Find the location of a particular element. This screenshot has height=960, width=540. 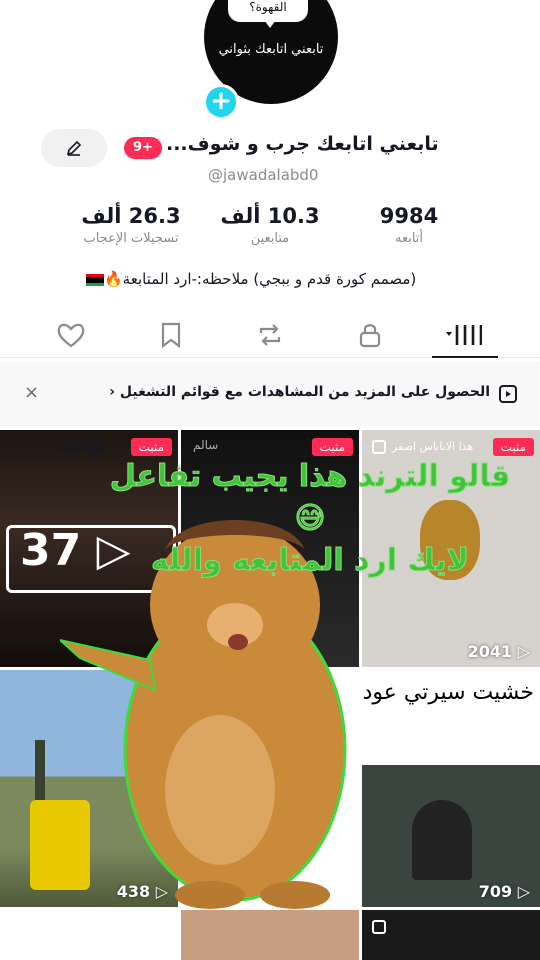

stat-likes-label: تسجيلات الإعجاب is located at coordinates (131, 238).